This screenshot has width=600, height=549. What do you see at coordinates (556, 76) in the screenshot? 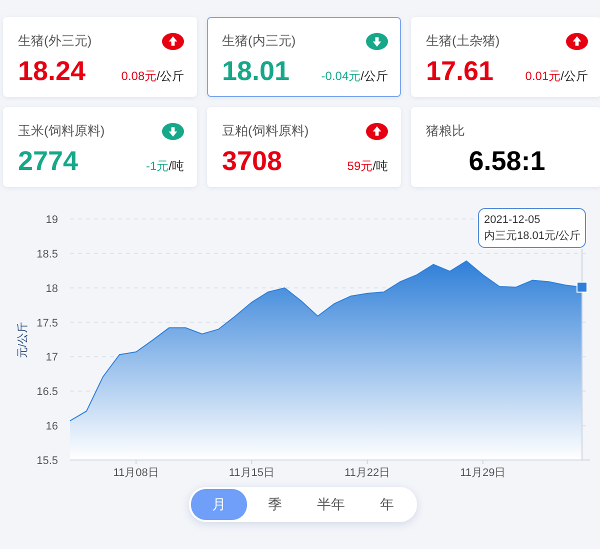
I see `price-change: 0.01元/公斤` at bounding box center [556, 76].